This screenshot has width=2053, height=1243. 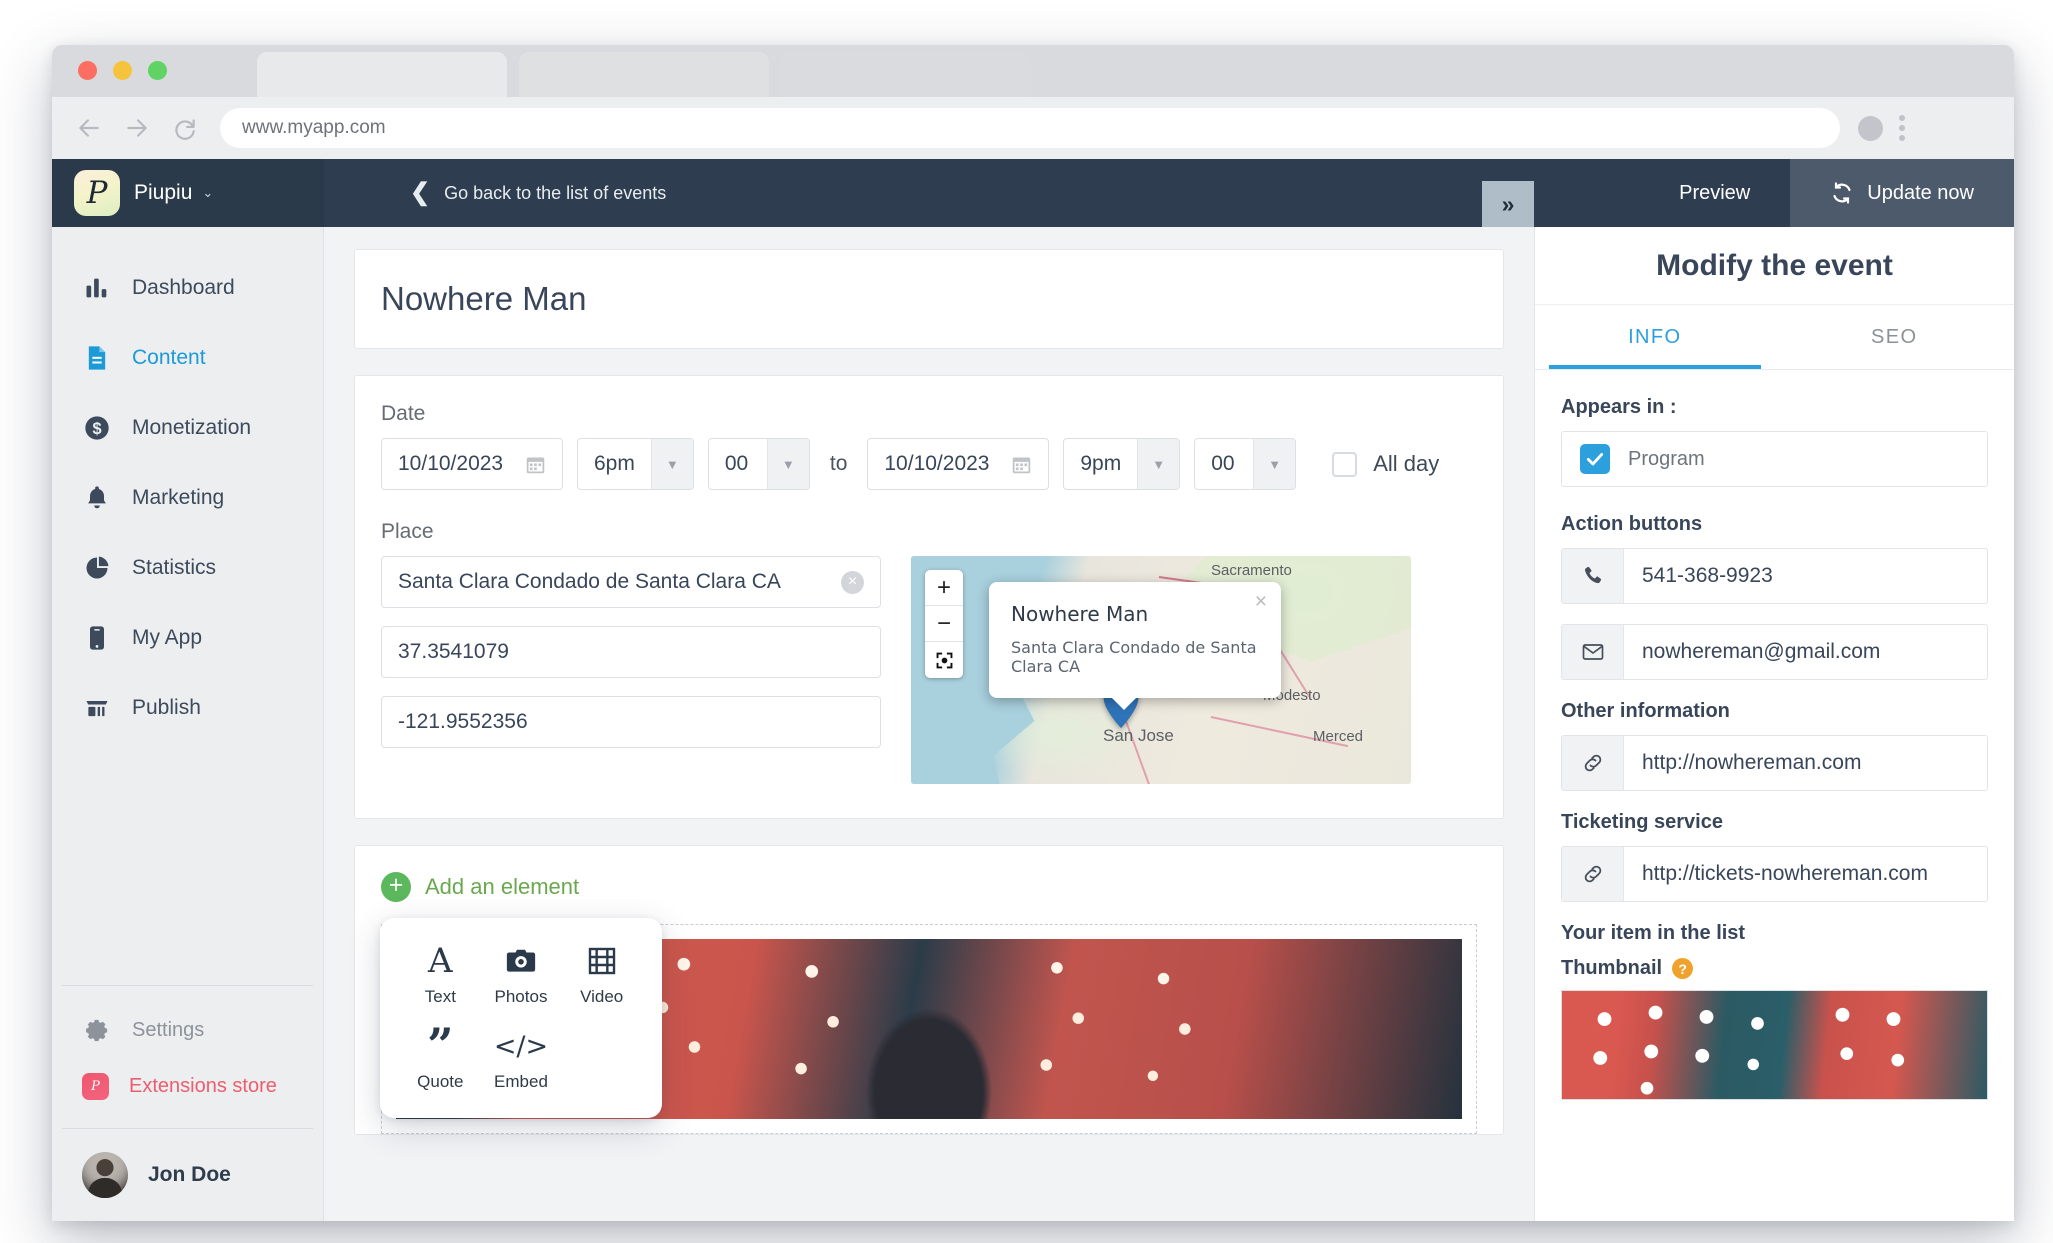 What do you see at coordinates (1707, 575) in the screenshot?
I see `phone-value: 541-368-9923` at bounding box center [1707, 575].